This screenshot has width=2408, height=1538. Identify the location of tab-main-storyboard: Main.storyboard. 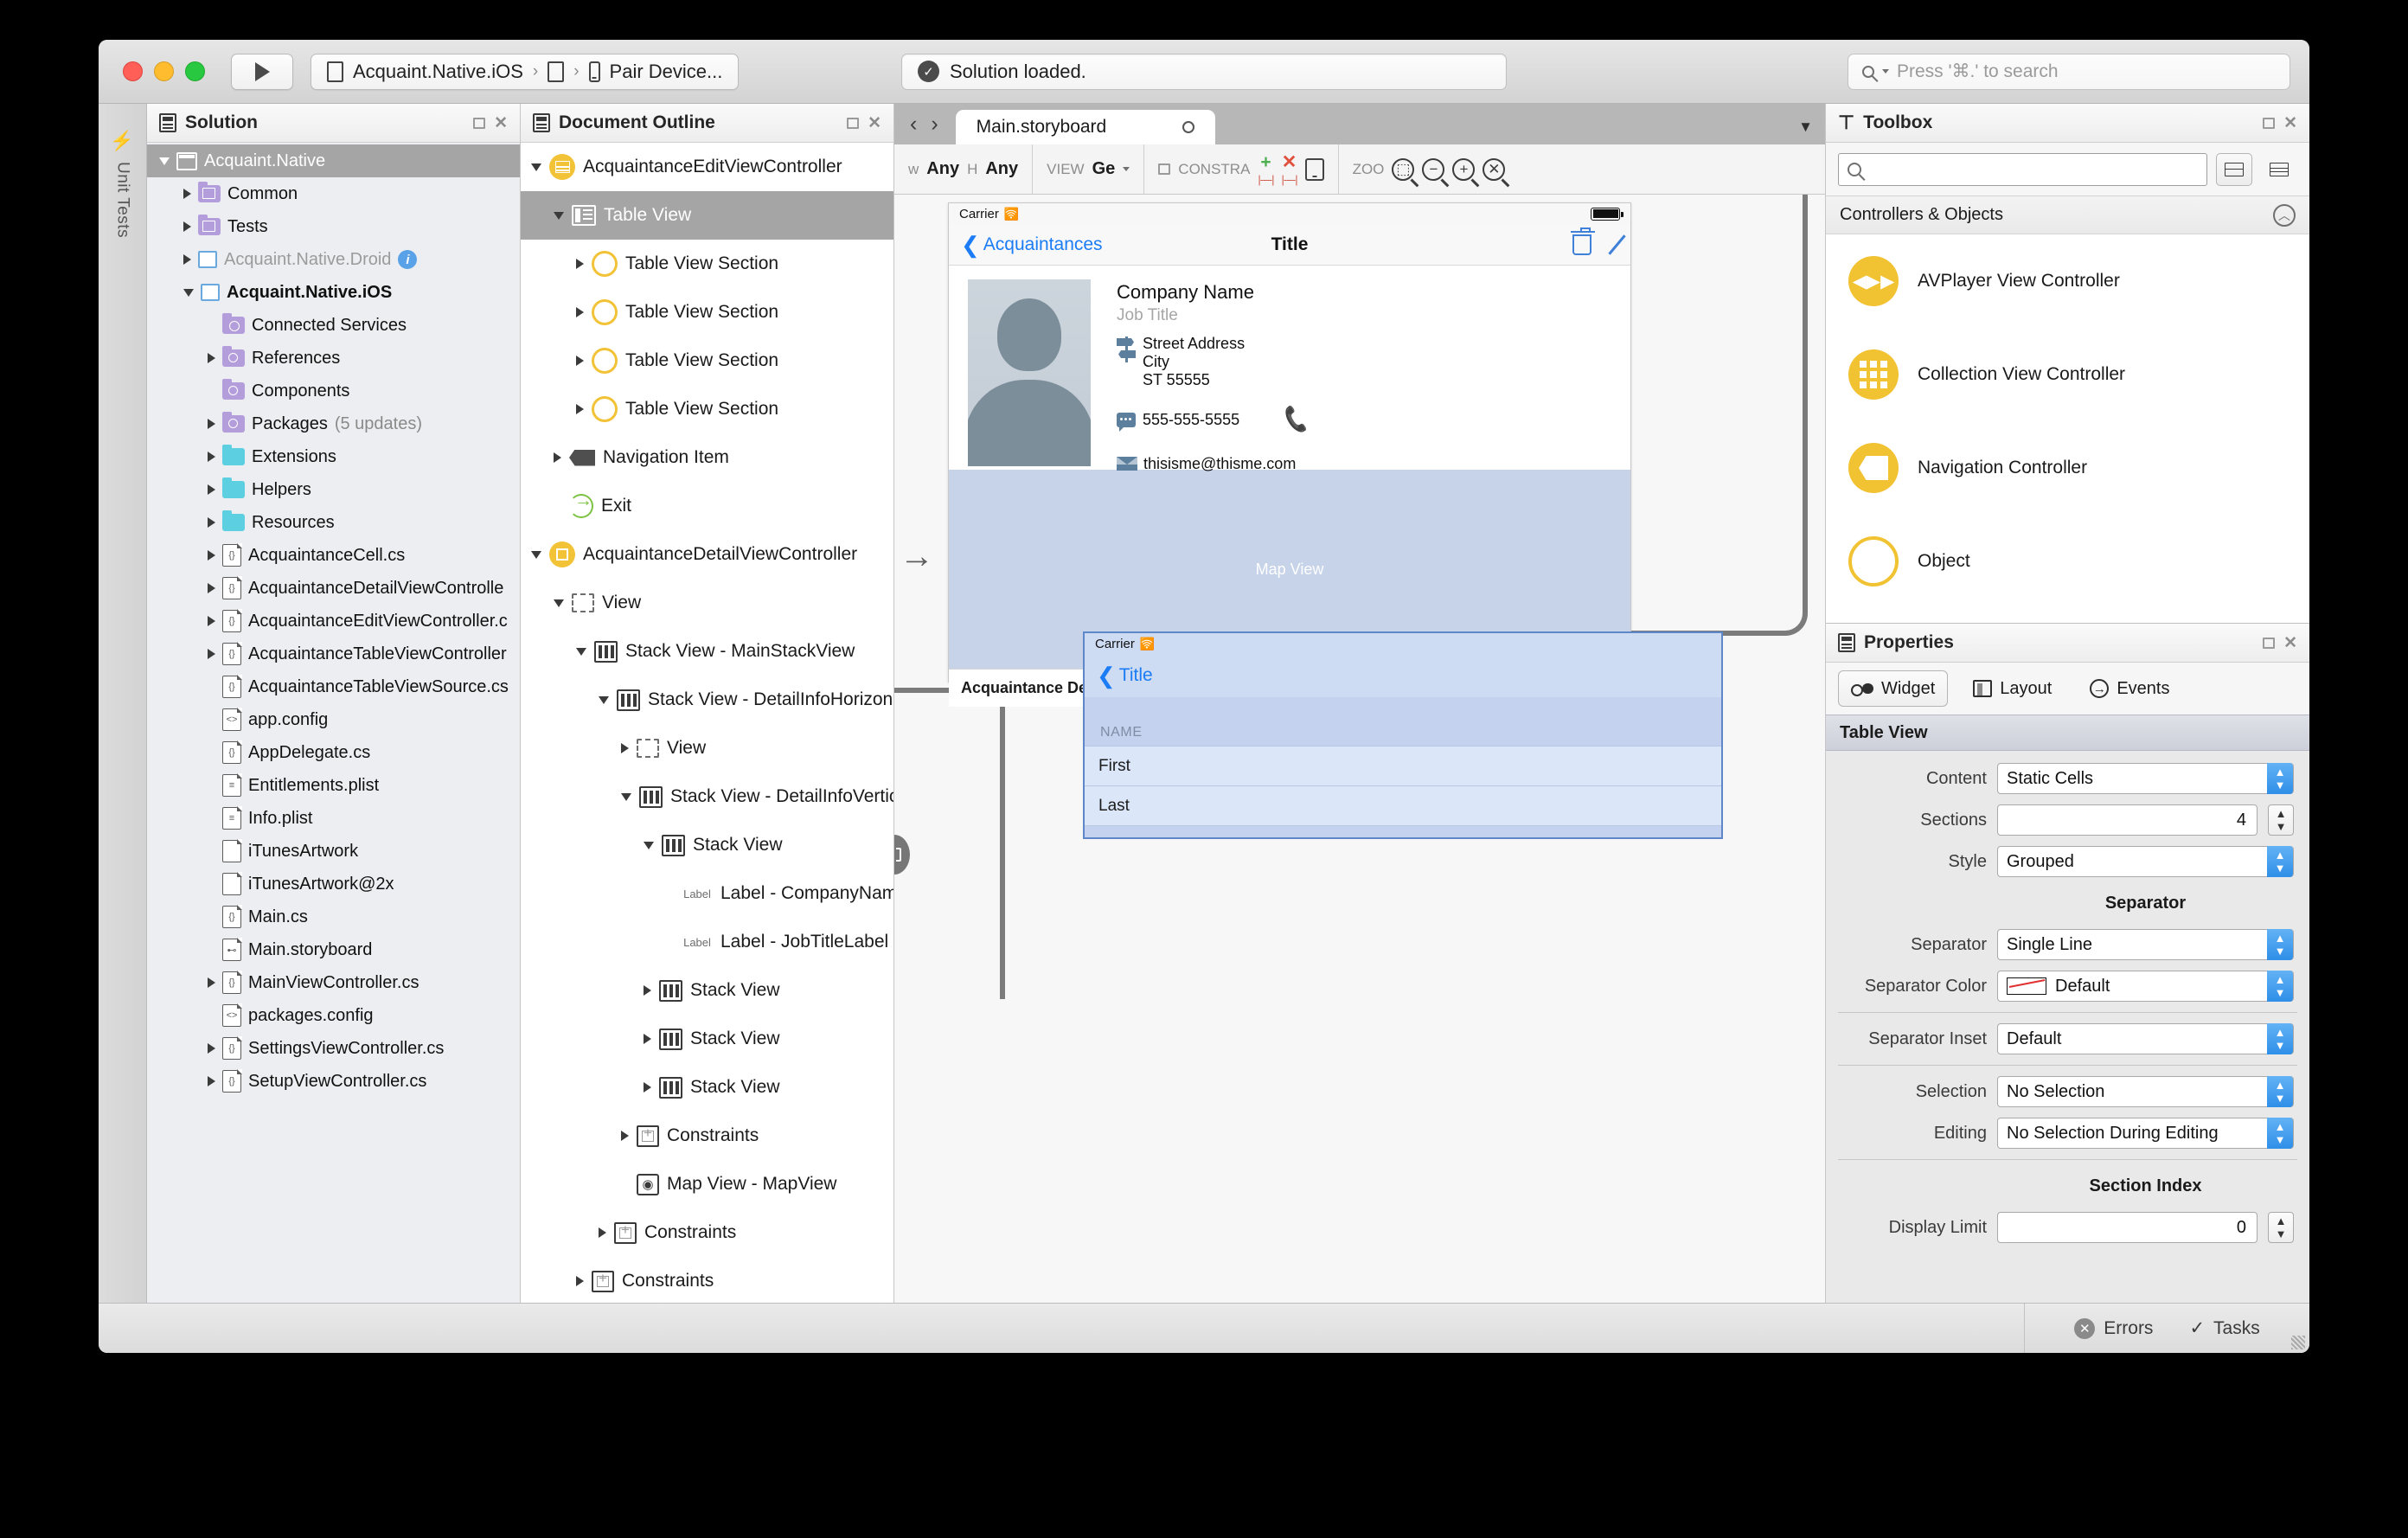
(1085, 127).